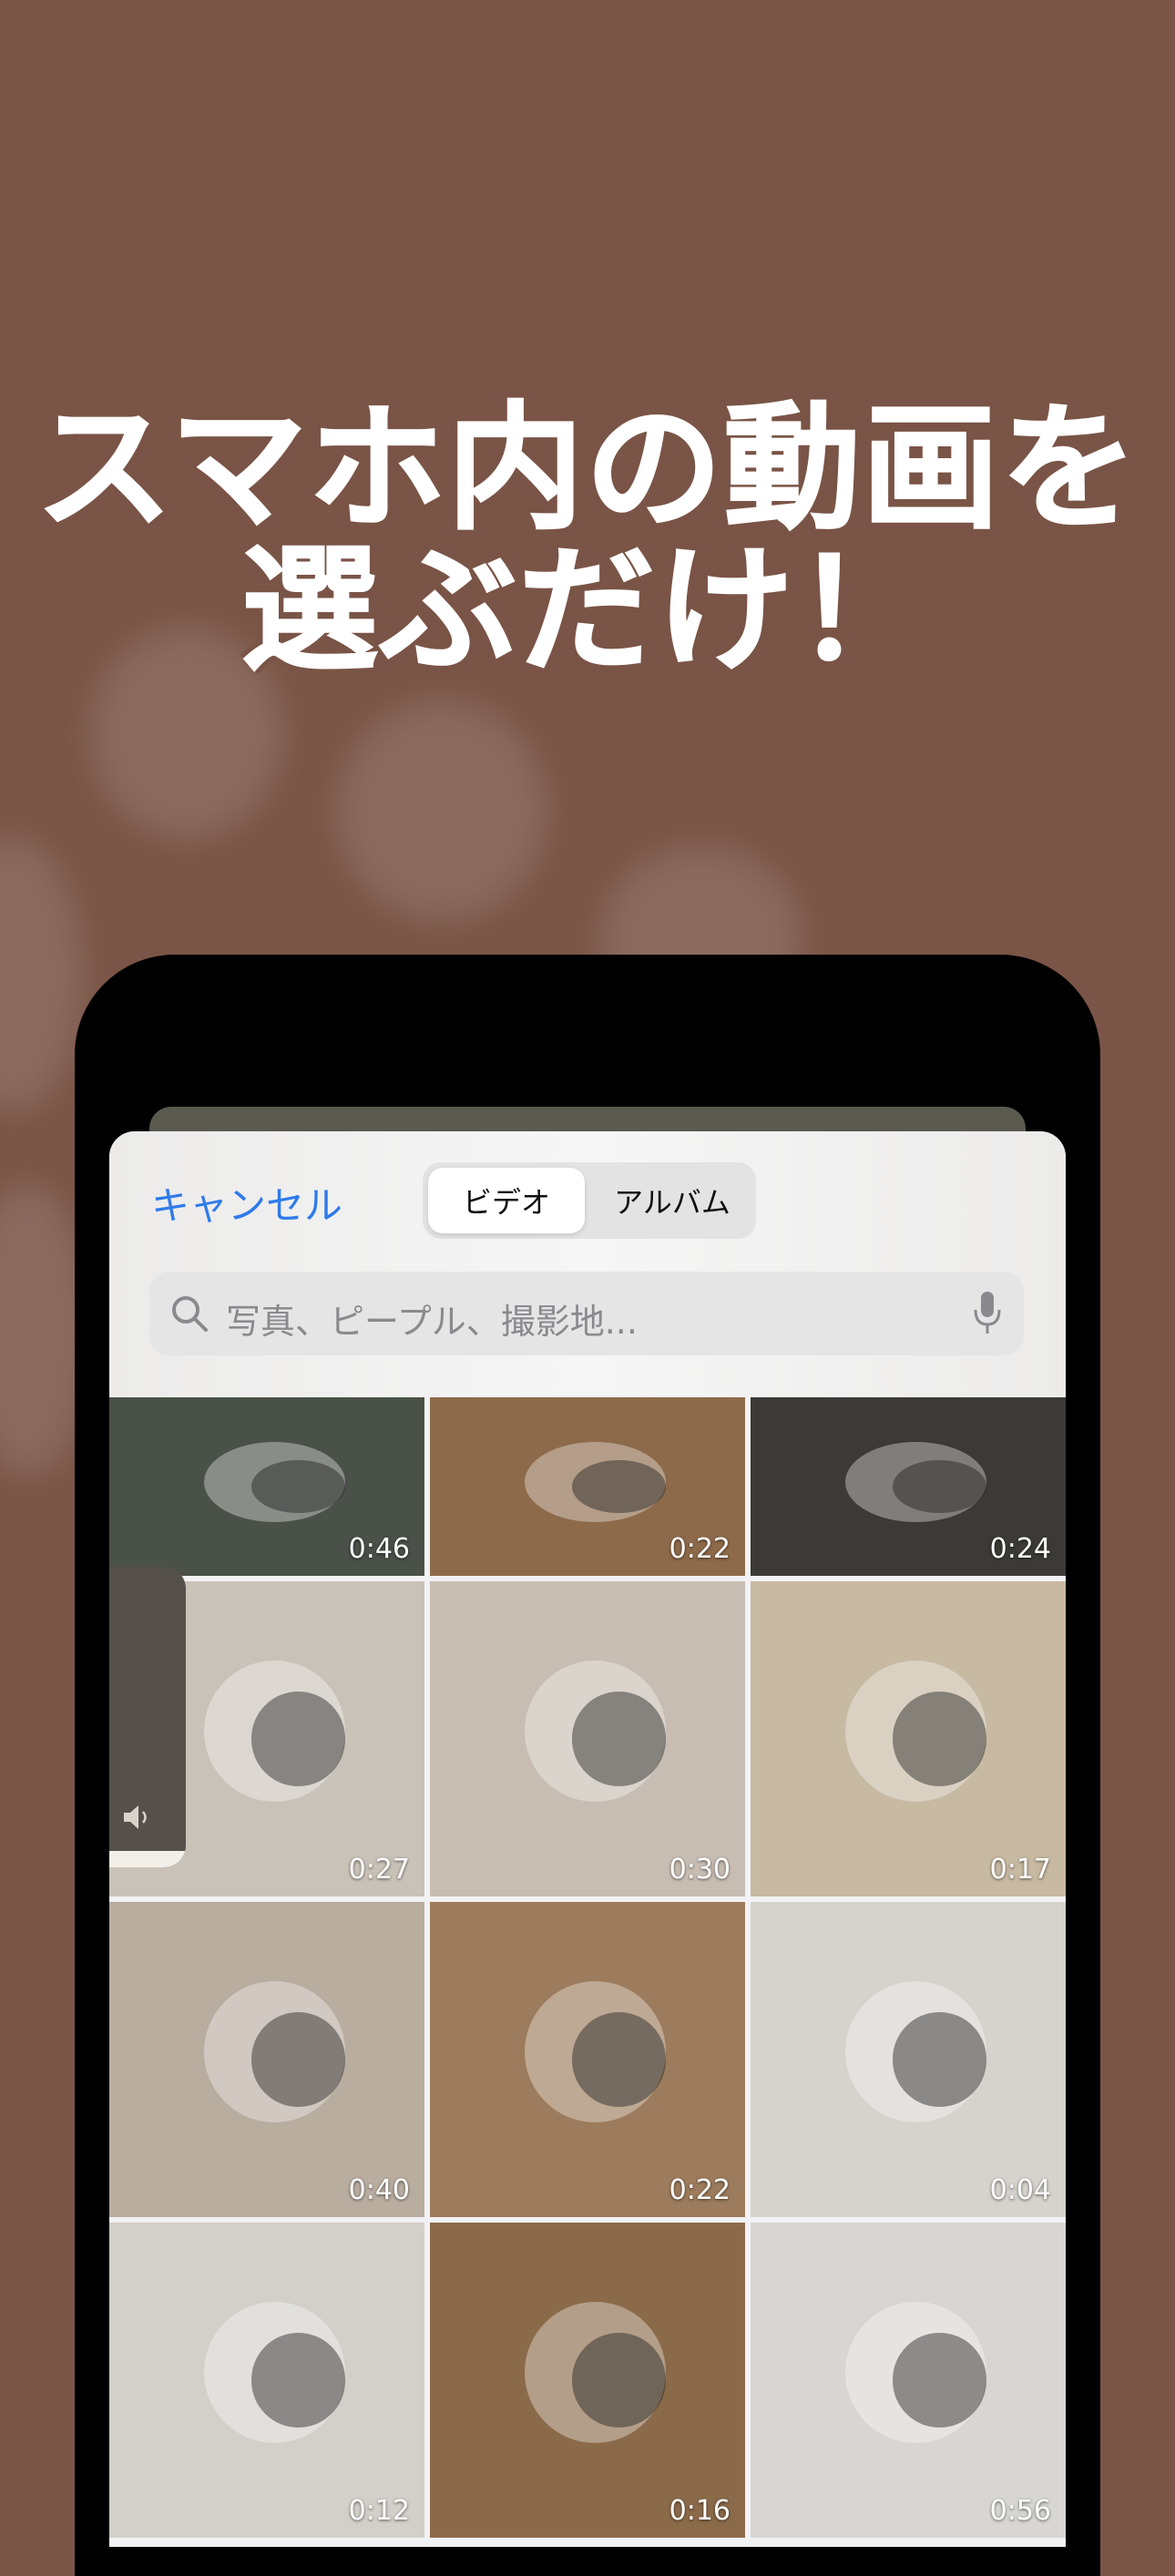 This screenshot has width=1175, height=2576. What do you see at coordinates (379, 2511) in the screenshot?
I see `video-duration: 0:12` at bounding box center [379, 2511].